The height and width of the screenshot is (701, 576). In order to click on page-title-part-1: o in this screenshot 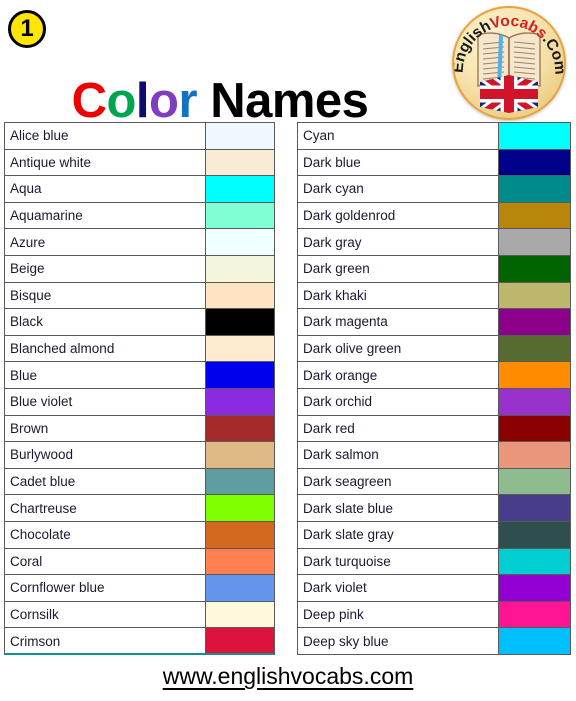, I will do `click(121, 100)`.